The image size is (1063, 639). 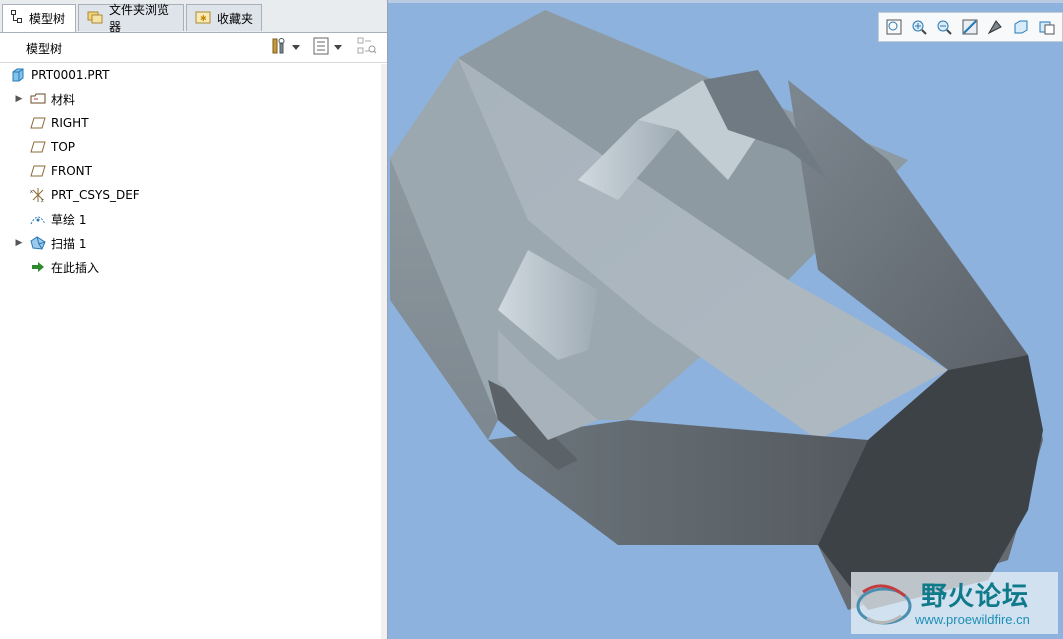 I want to click on csys-icon: xz, so click(x=38, y=195).